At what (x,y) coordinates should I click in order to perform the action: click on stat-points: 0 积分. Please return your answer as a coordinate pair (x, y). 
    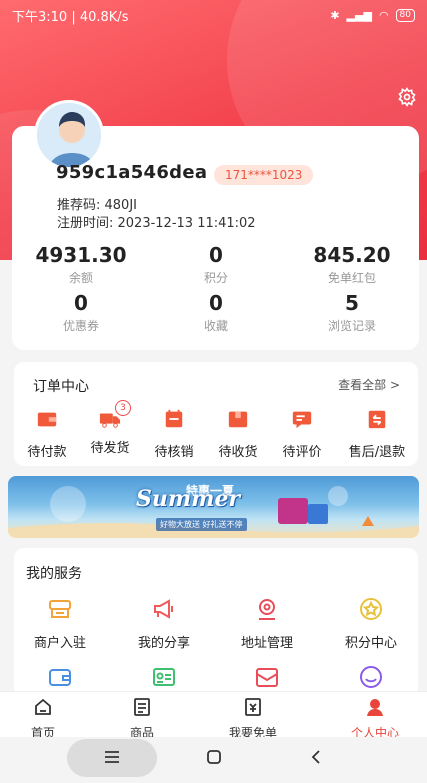
    Looking at the image, I should click on (216, 264).